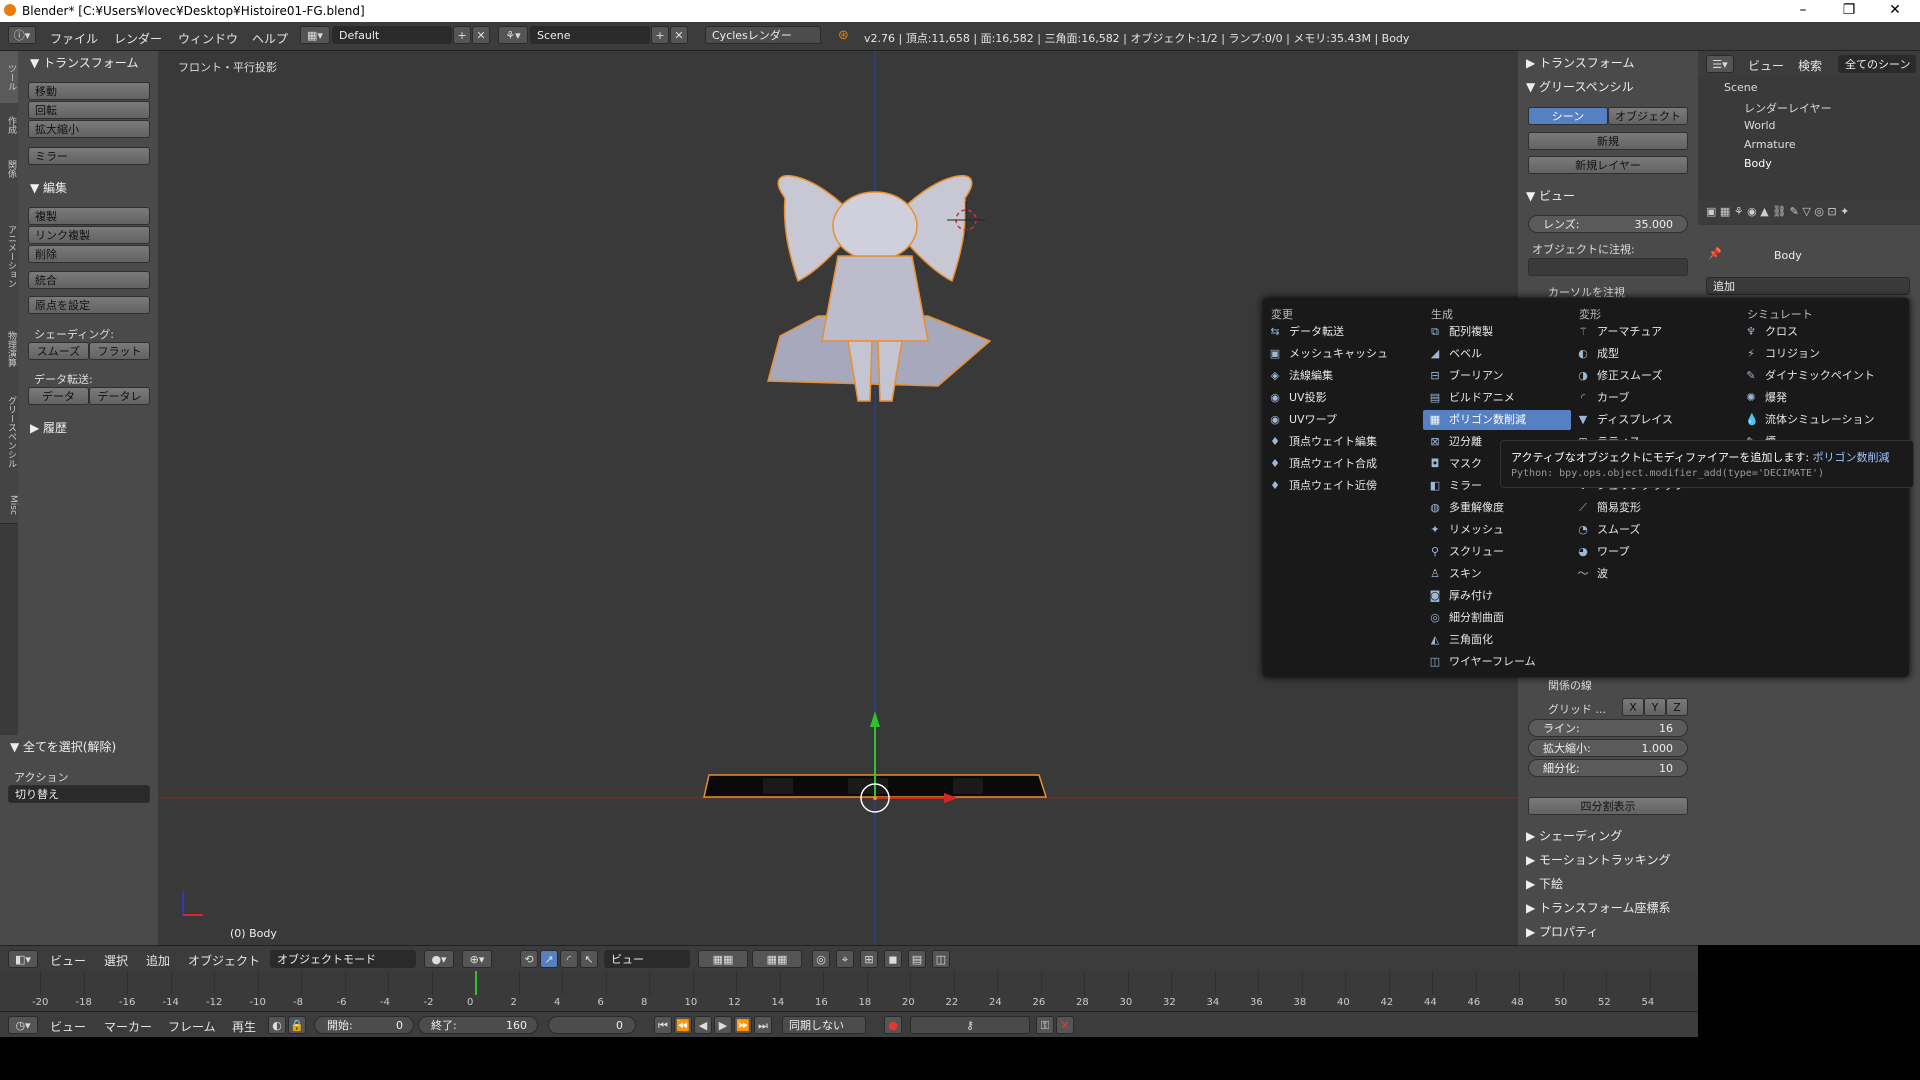 The width and height of the screenshot is (1920, 1080). I want to click on transform-orientation-select: ビュー, so click(647, 959).